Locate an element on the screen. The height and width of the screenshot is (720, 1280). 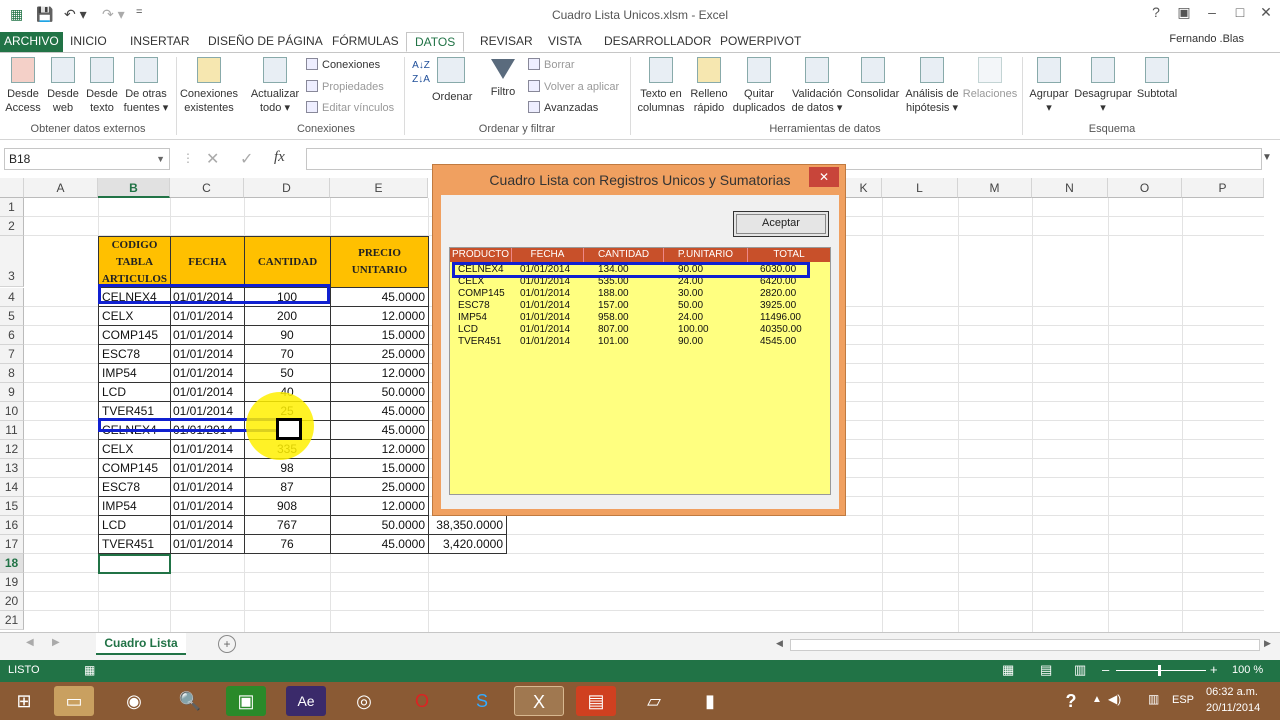
agrupar-button: Agrupar ▾ is located at coordinates (1049, 84).